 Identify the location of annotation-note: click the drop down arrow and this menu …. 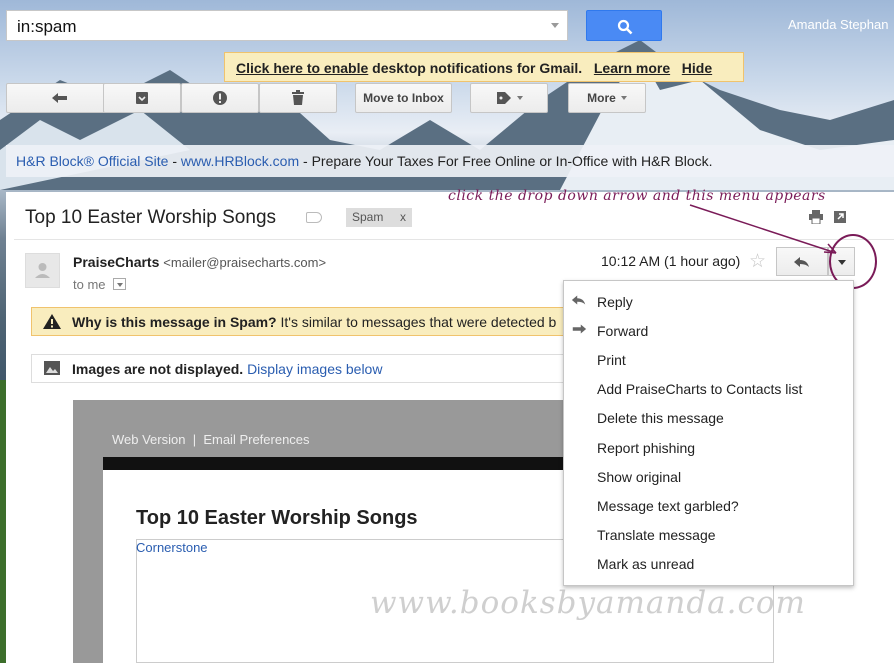
(637, 196).